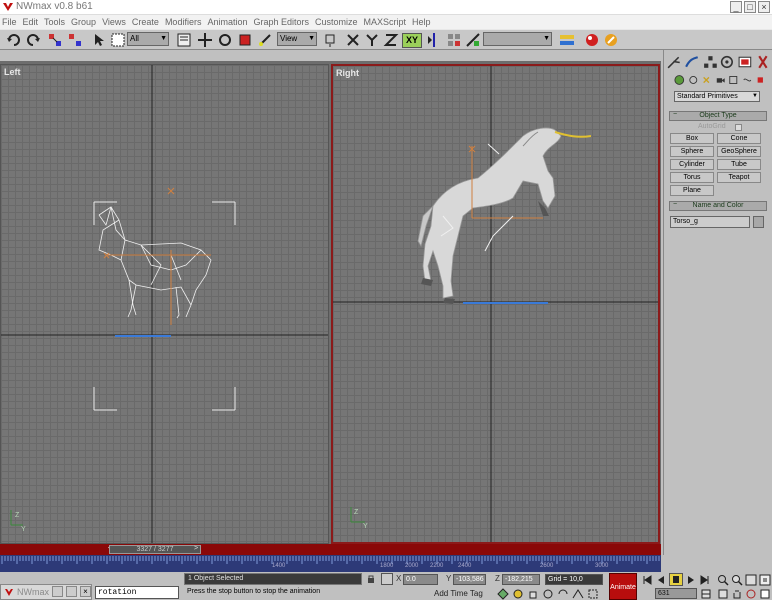 Image resolution: width=772 pixels, height=600 pixels. What do you see at coordinates (458, 593) in the screenshot?
I see `add-time-tag-button: Add Time Tag` at bounding box center [458, 593].